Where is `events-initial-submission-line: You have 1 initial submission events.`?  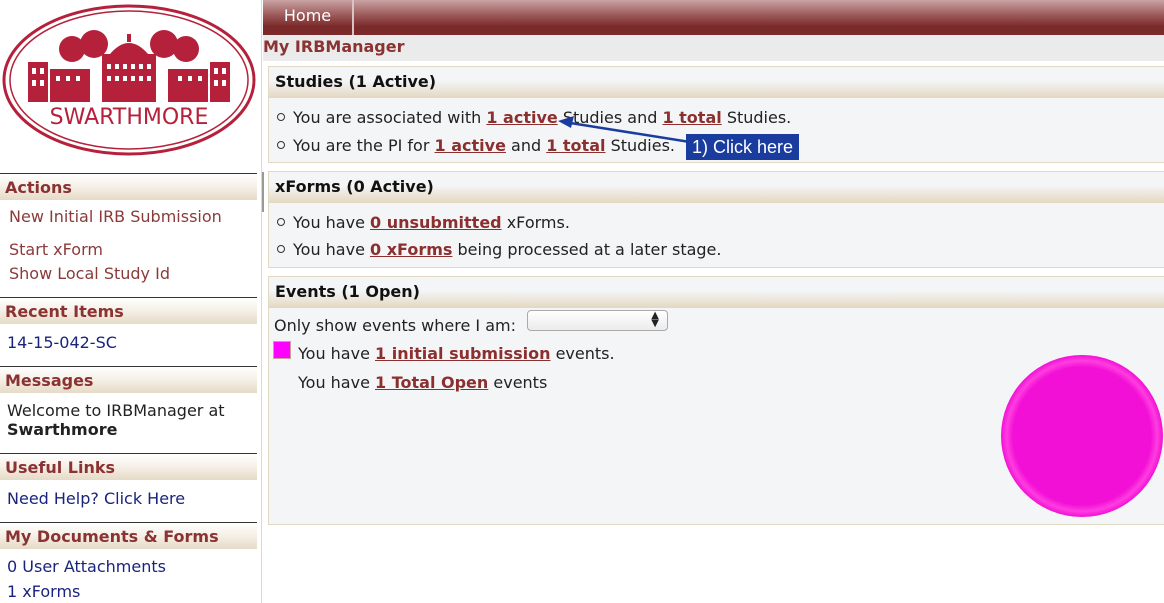 events-initial-submission-line: You have 1 initial submission events. is located at coordinates (456, 353).